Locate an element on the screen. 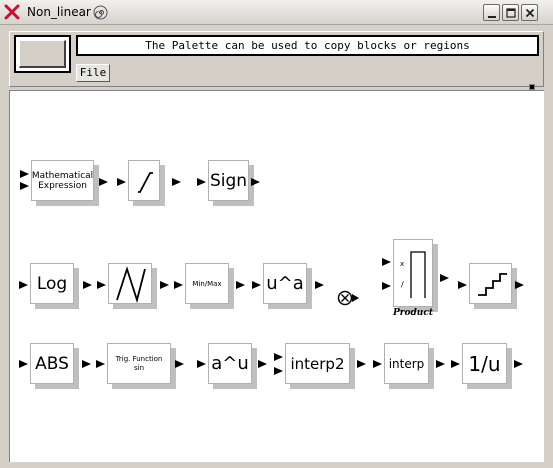 Image resolution: width=553 pixels, height=468 pixels. sawtooth-icon is located at coordinates (131, 284).